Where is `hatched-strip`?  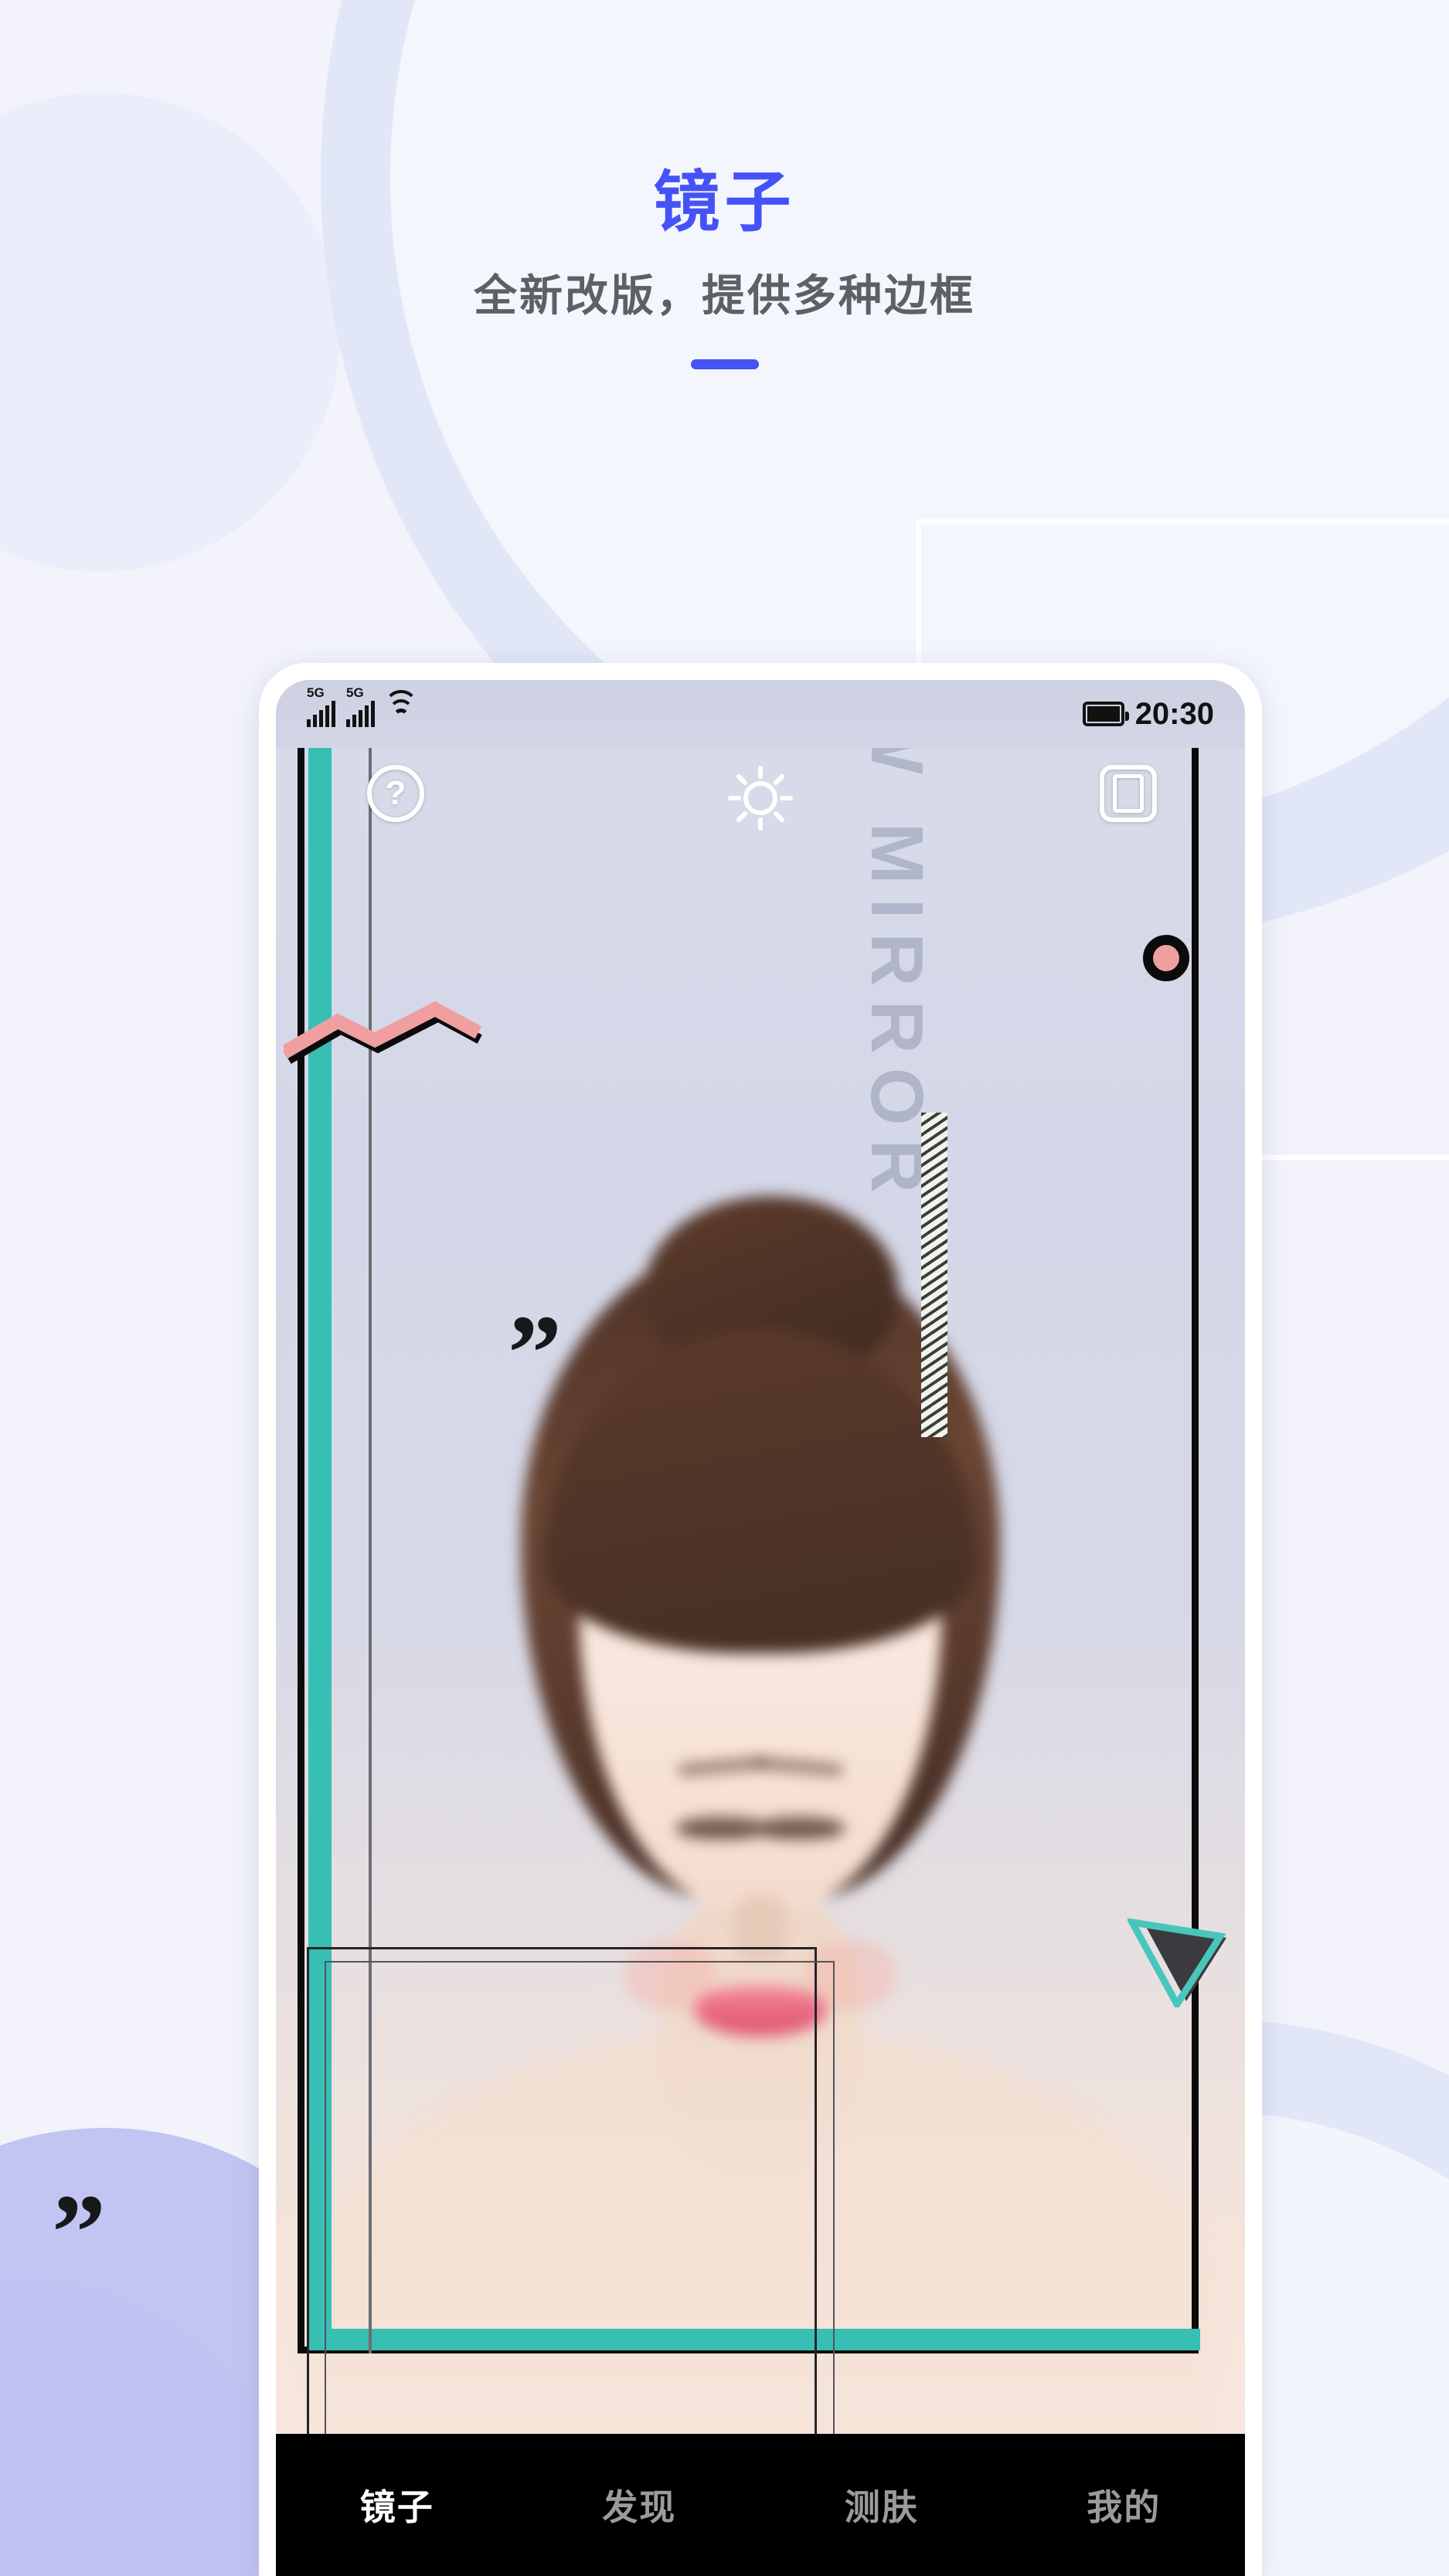
hatched-strip is located at coordinates (934, 1275).